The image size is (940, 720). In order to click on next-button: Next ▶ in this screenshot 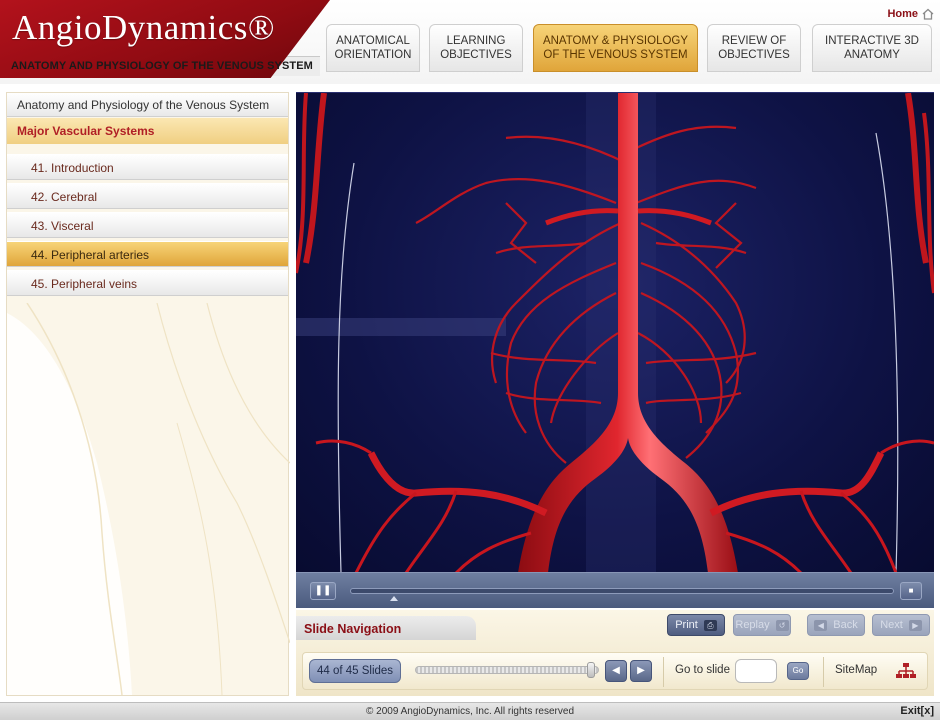, I will do `click(901, 625)`.